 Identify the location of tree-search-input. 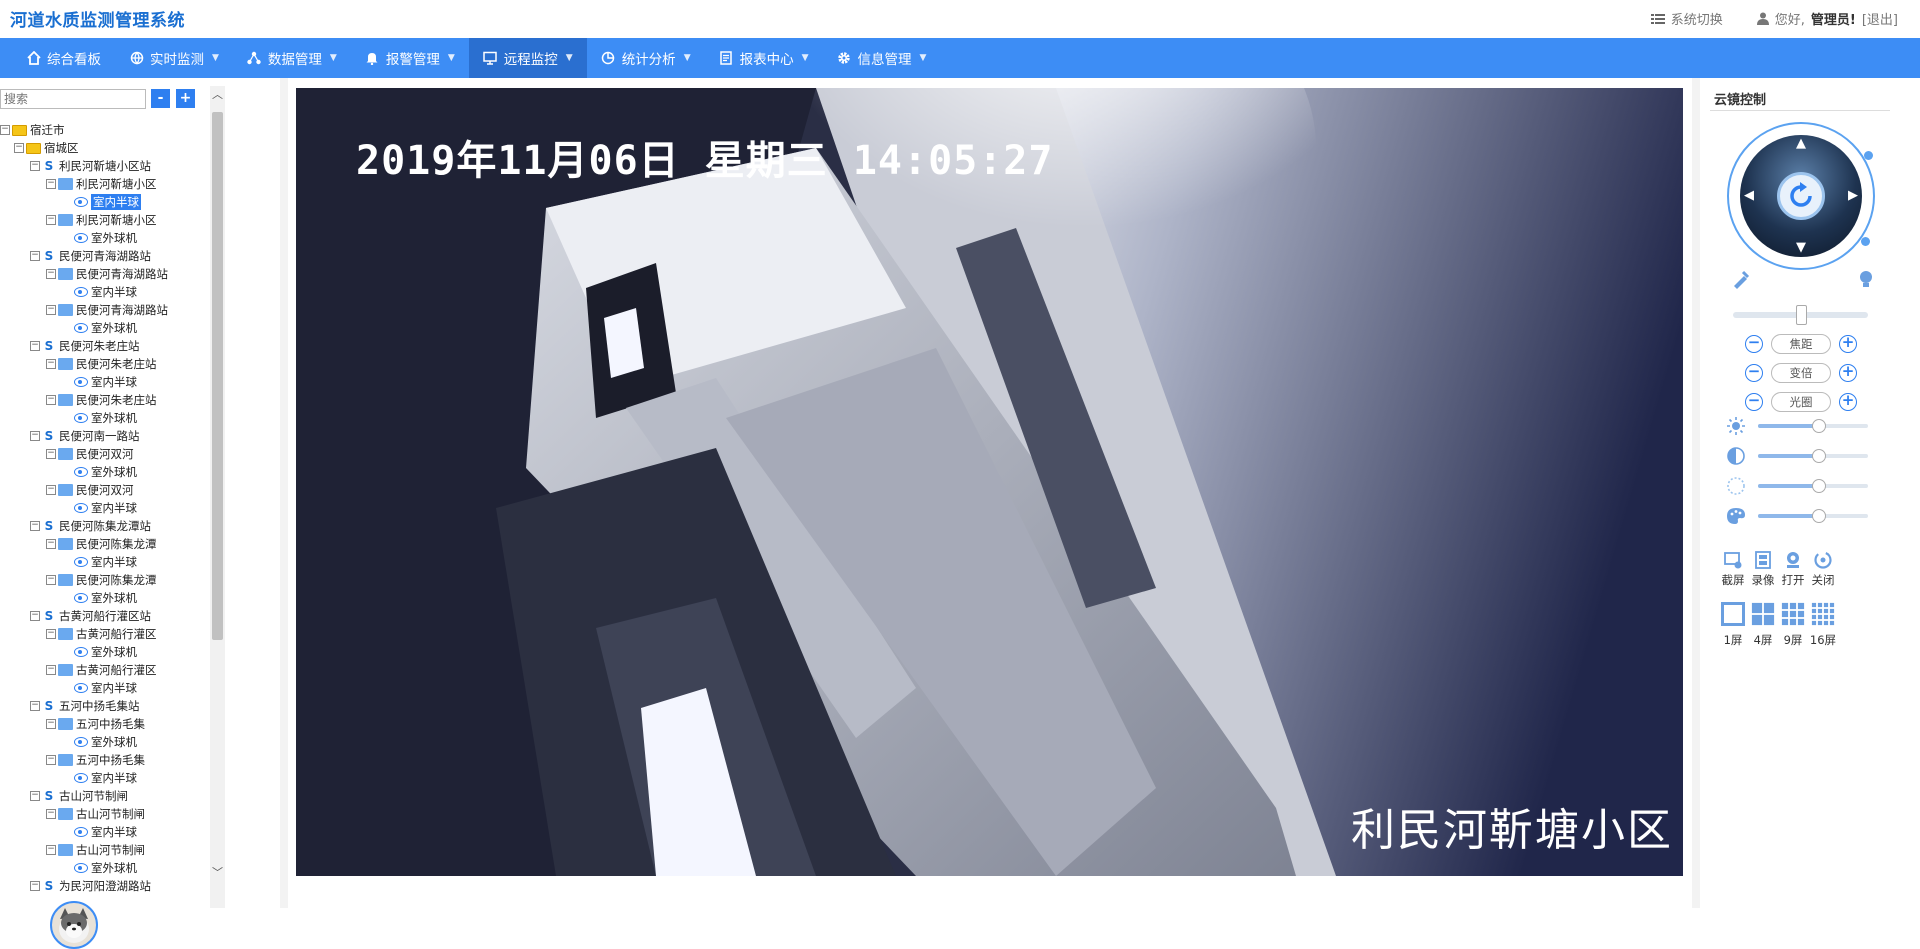
(73, 99).